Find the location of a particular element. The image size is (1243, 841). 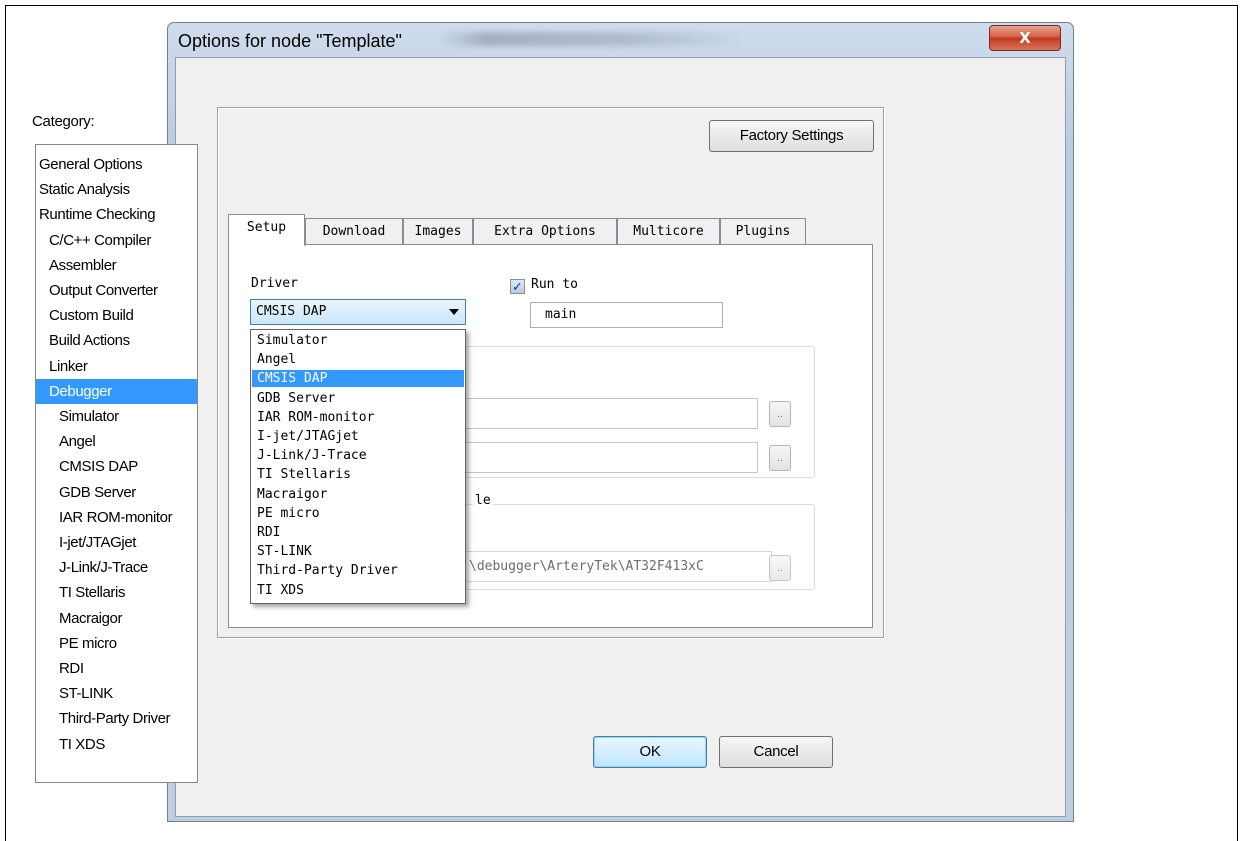

category-item: Build Actions is located at coordinates (116, 340).